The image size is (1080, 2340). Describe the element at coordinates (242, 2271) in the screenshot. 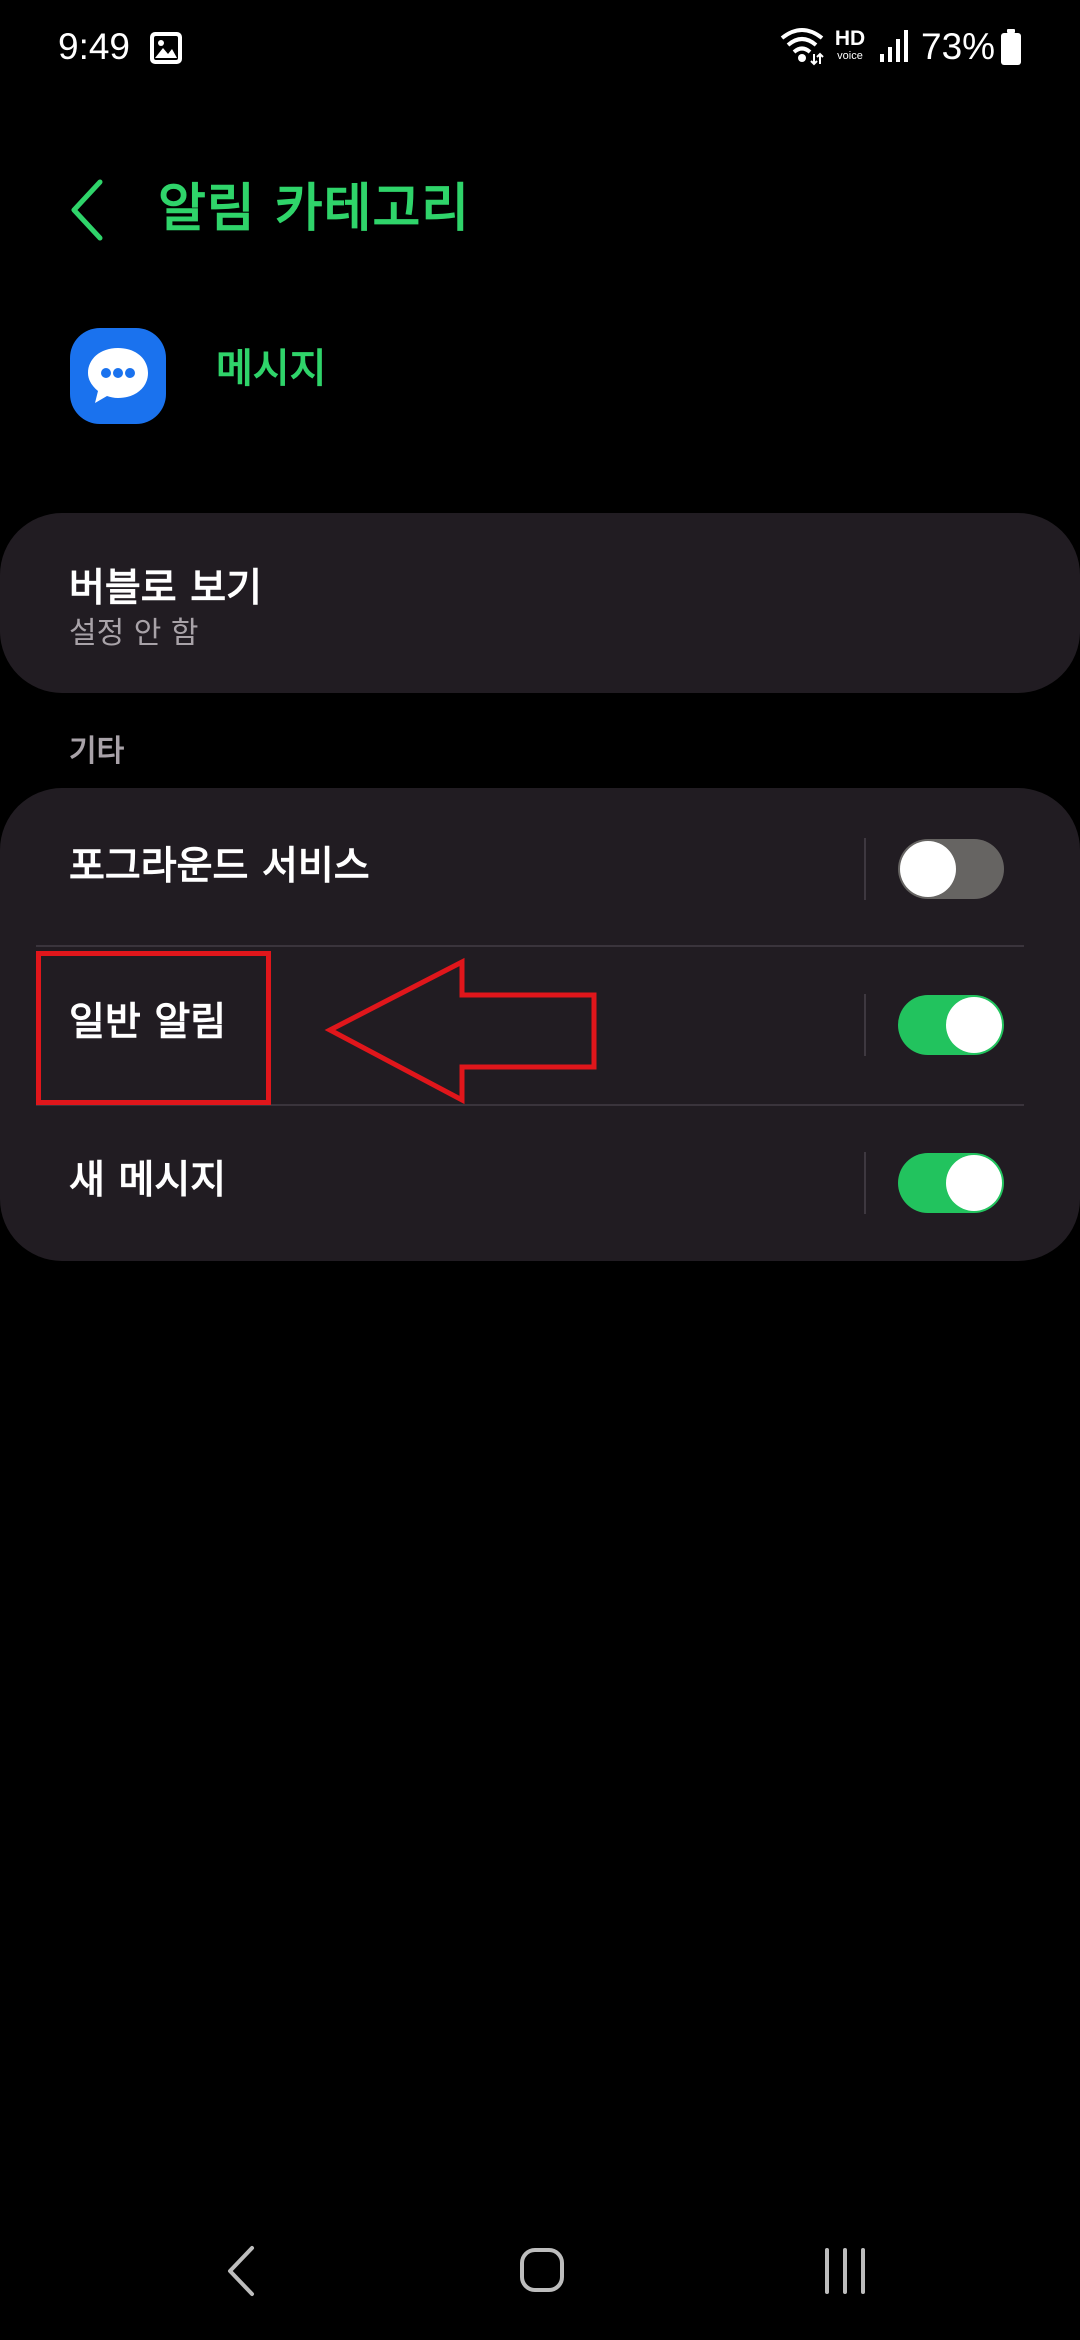

I see `nav-back-icon` at that location.